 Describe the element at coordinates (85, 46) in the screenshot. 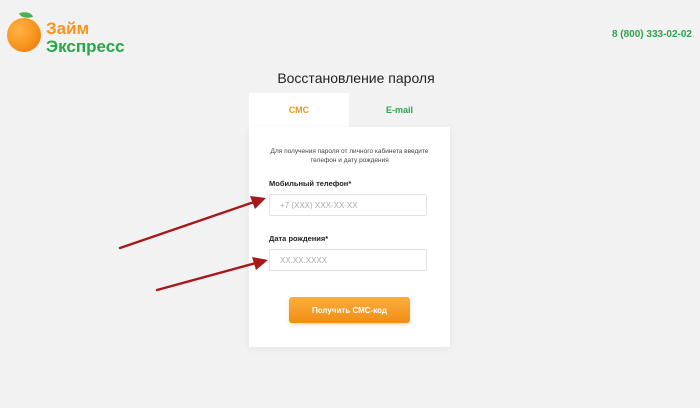

I see `brand-name-line2: Экспресс` at that location.